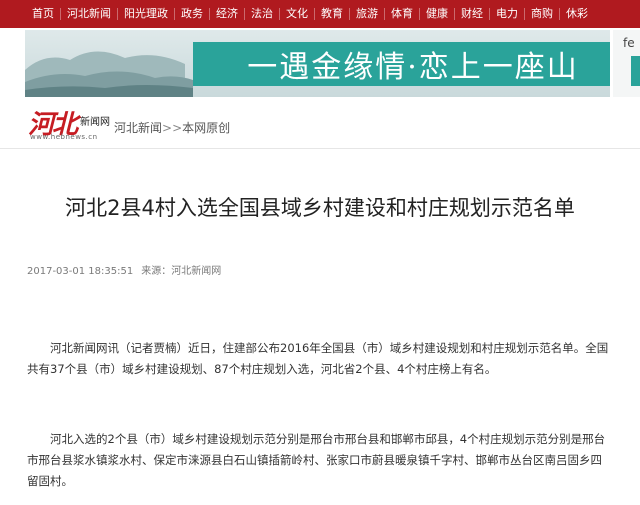 This screenshot has width=640, height=505. Describe the element at coordinates (366, 14) in the screenshot. I see `nav-item-travel: 旅游` at that location.